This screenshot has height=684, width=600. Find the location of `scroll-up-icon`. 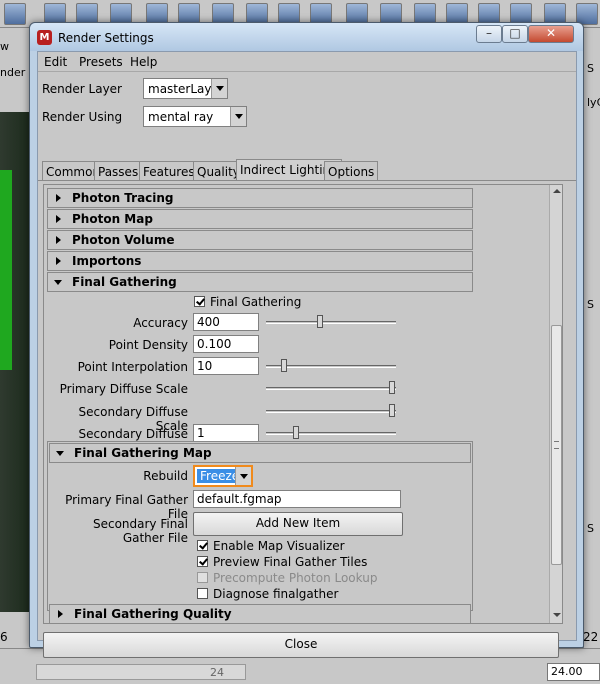

scroll-up-icon is located at coordinates (556, 191).